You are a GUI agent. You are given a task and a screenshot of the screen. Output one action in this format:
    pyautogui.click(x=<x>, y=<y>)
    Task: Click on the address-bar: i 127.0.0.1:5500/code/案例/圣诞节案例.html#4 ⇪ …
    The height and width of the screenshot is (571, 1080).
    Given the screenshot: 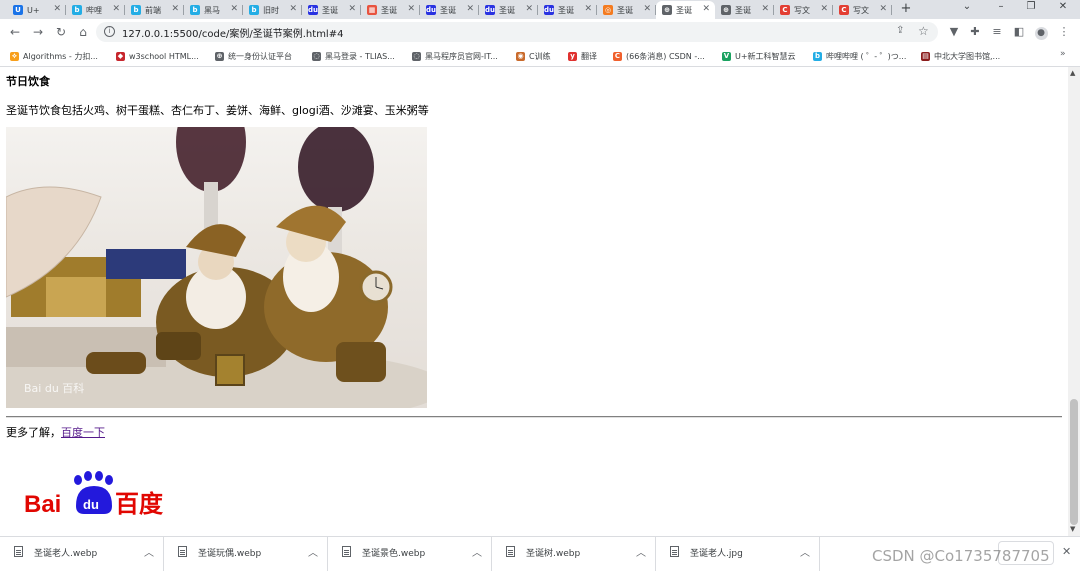 What is the action you would take?
    pyautogui.click(x=517, y=32)
    